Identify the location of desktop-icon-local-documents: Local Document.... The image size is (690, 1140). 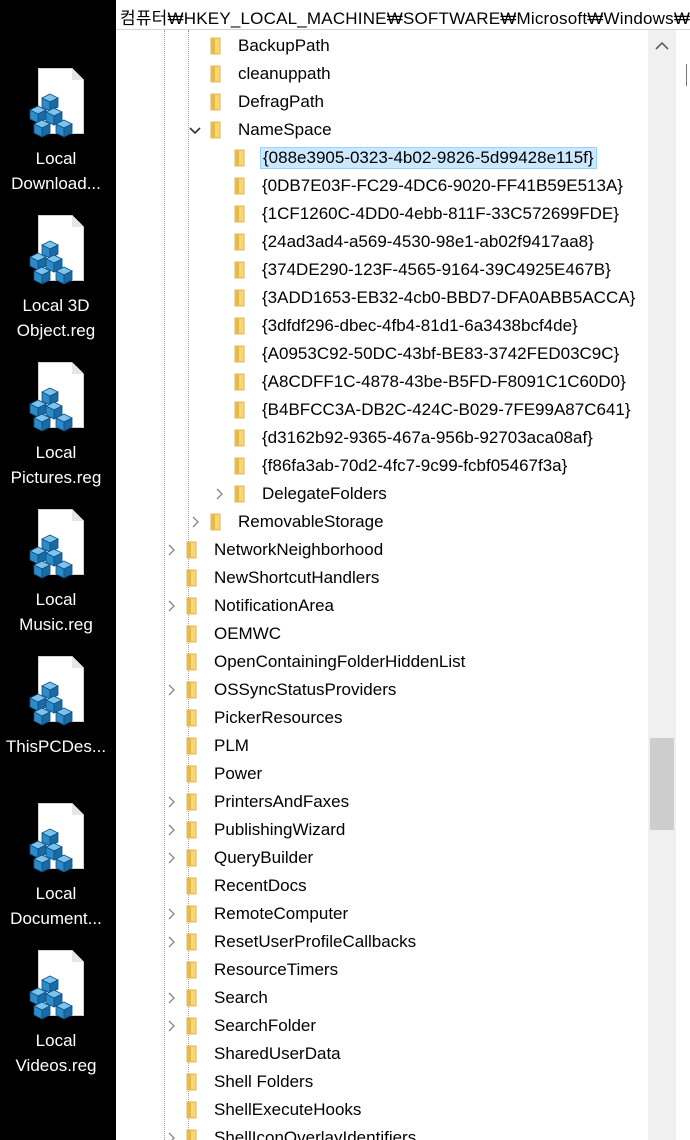
(56, 867).